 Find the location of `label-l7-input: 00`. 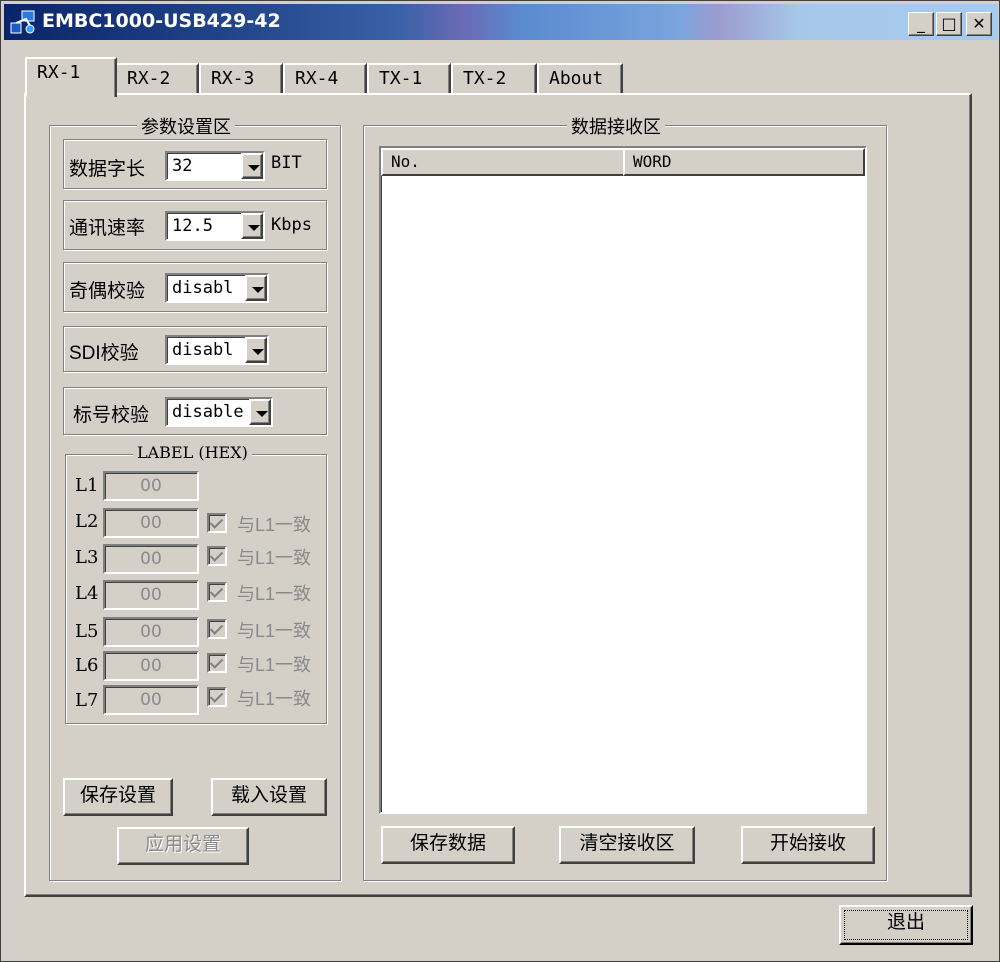

label-l7-input: 00 is located at coordinates (151, 700).